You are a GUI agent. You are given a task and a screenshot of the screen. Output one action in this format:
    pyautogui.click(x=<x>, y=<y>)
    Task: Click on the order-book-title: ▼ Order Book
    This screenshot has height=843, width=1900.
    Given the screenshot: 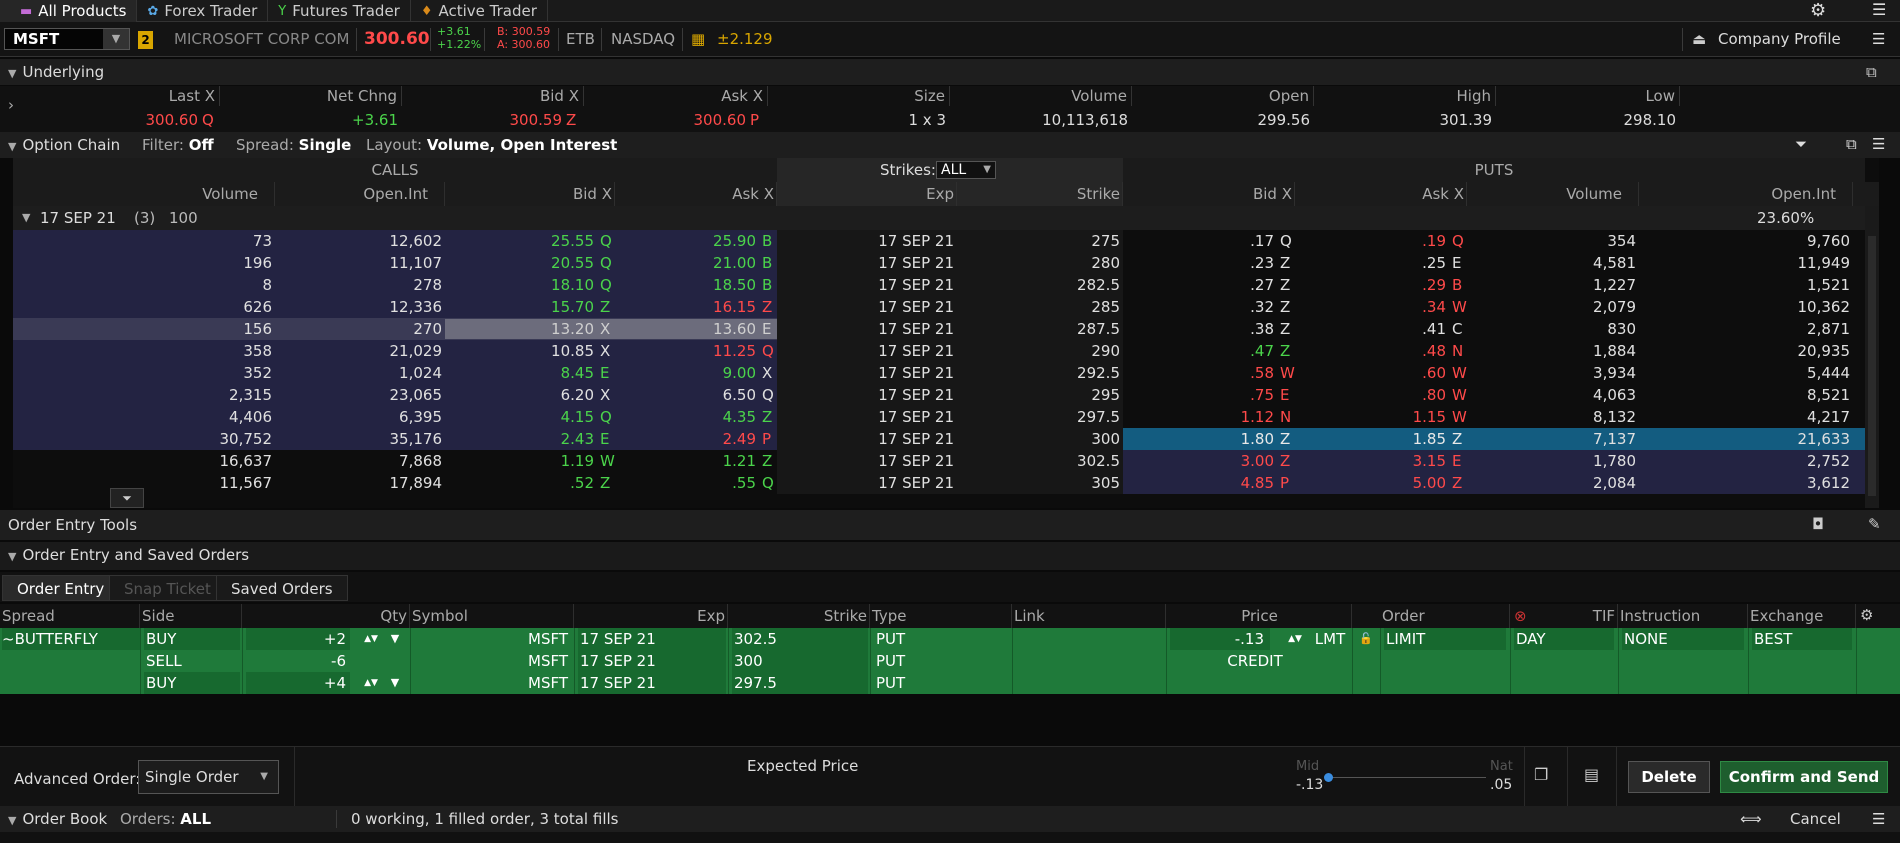 What is the action you would take?
    pyautogui.click(x=57, y=819)
    